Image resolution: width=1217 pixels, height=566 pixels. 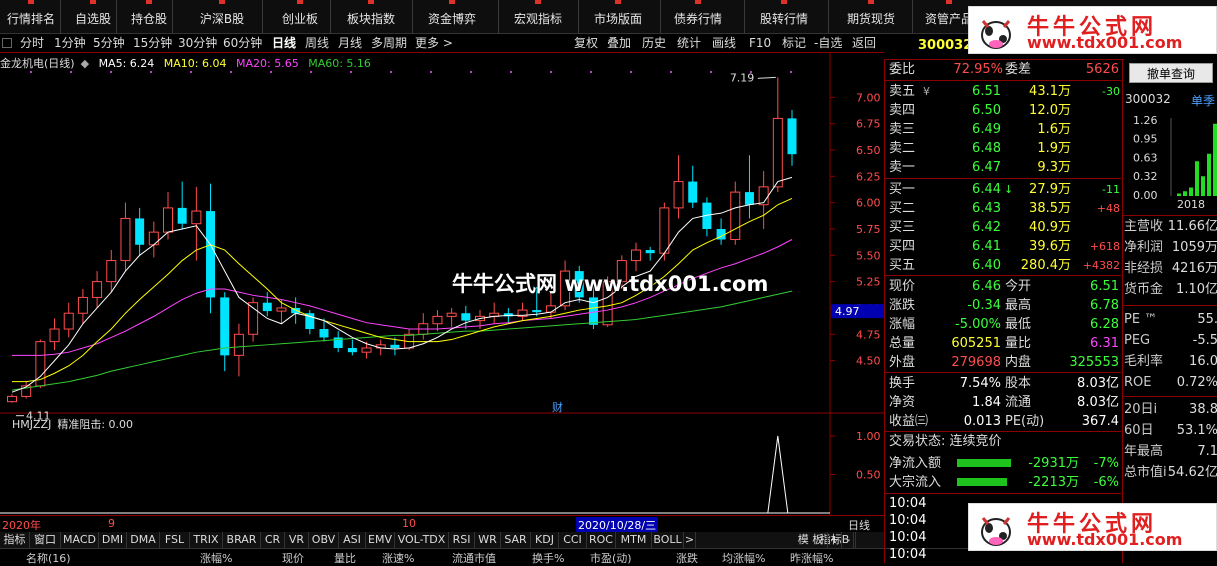 I want to click on tool-3: 统计, so click(x=689, y=43).